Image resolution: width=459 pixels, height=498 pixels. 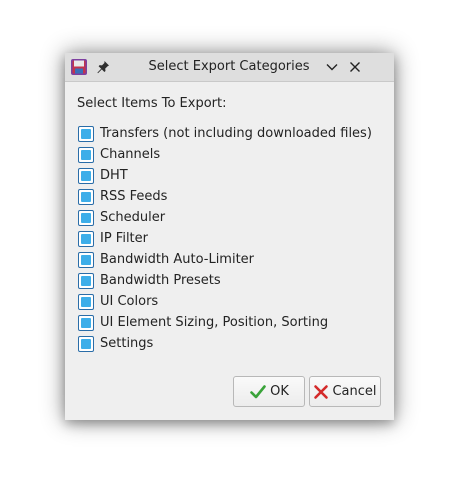 I want to click on x-icon, so click(x=321, y=391).